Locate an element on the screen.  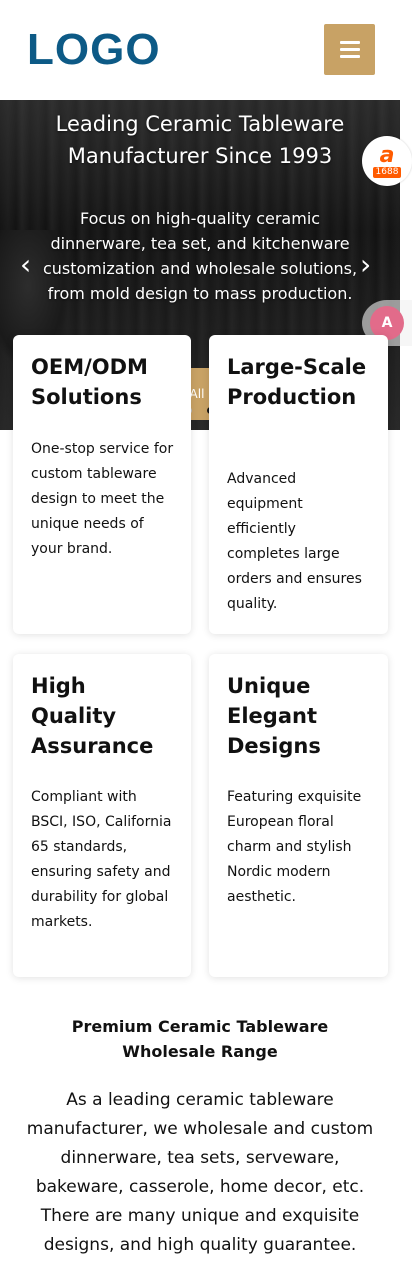
chevron-right-icon: › is located at coordinates (370, 265).